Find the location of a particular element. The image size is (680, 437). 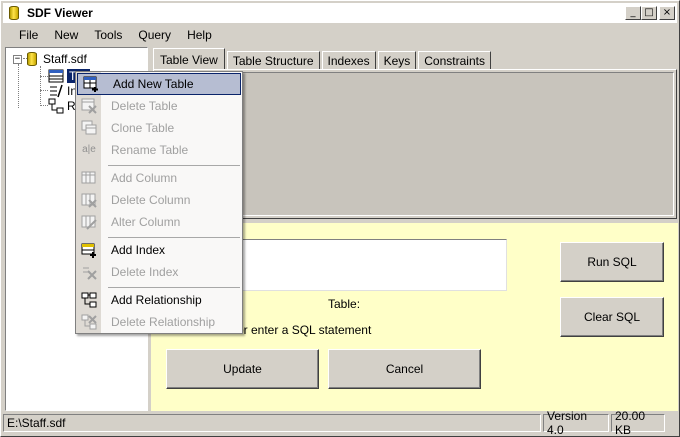

tree-item-indexes: In is located at coordinates (61, 91).